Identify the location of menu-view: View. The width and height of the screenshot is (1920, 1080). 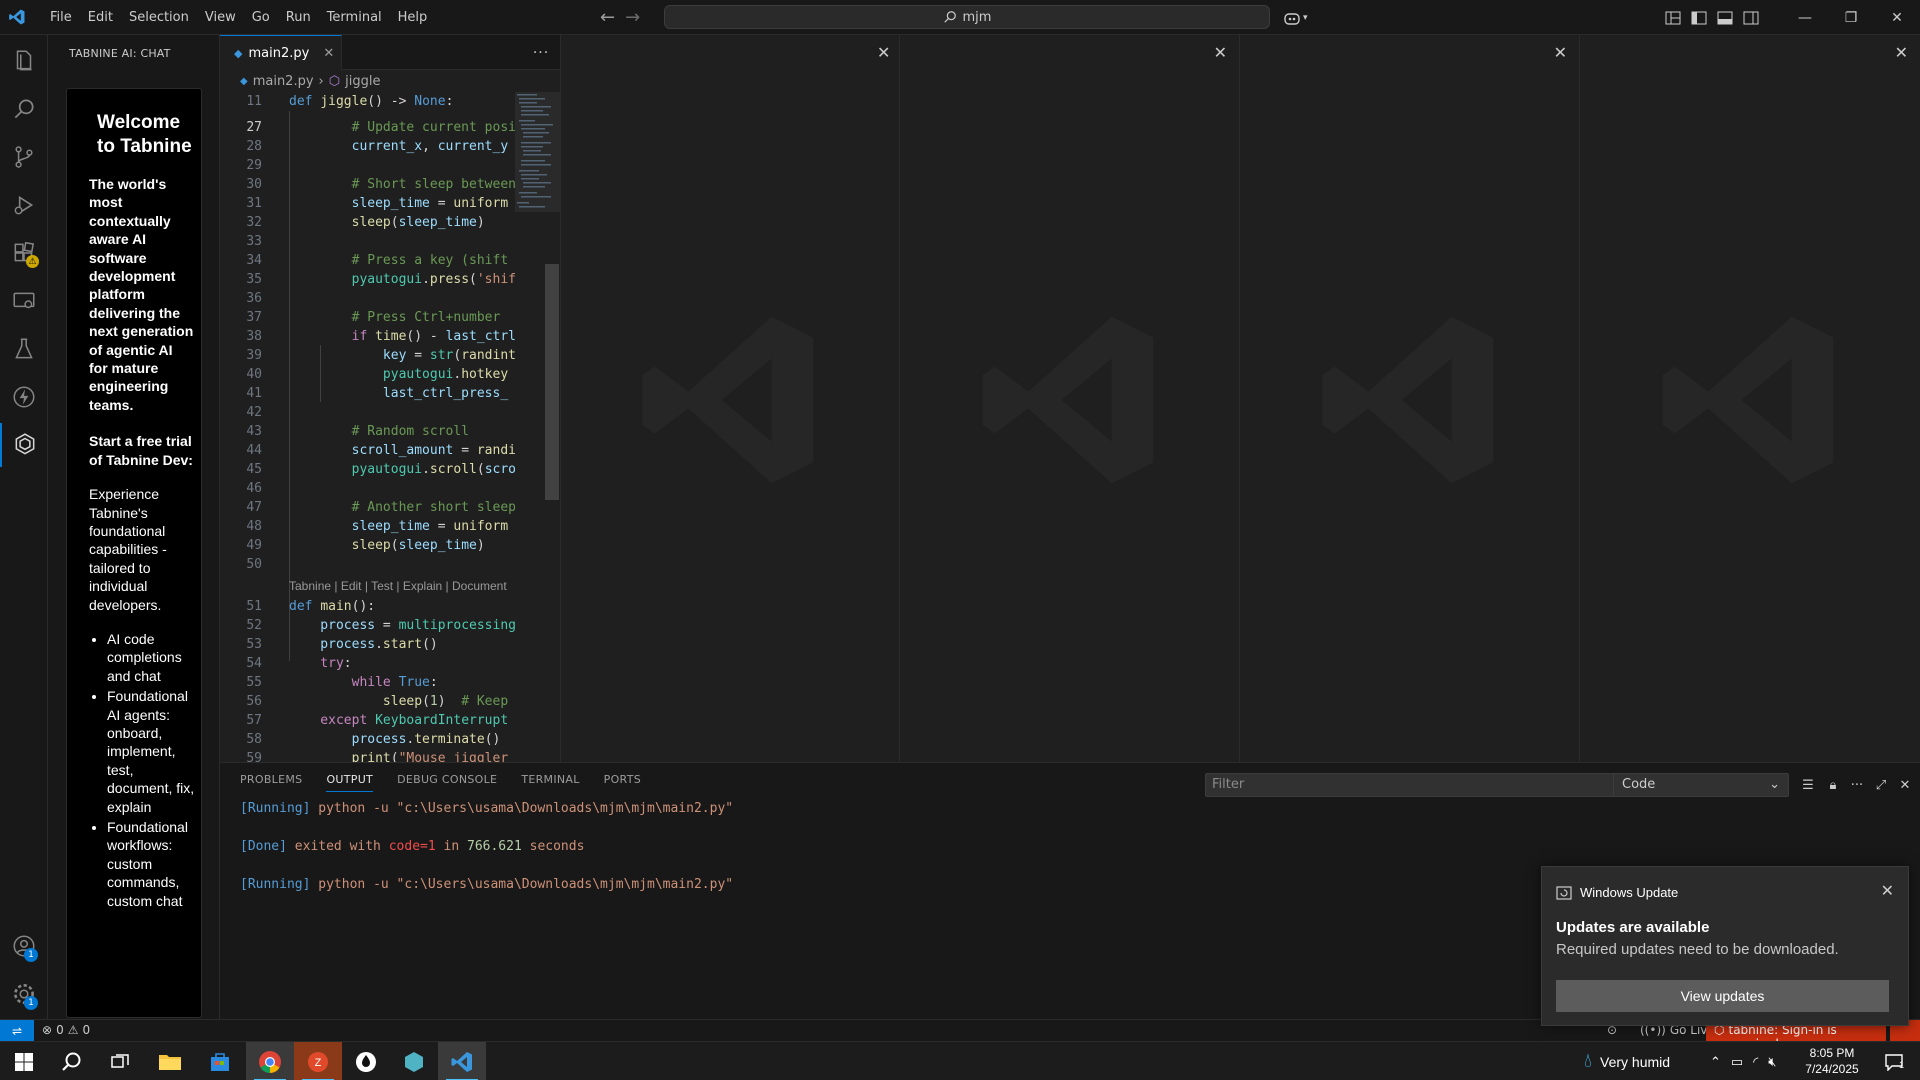
(220, 17).